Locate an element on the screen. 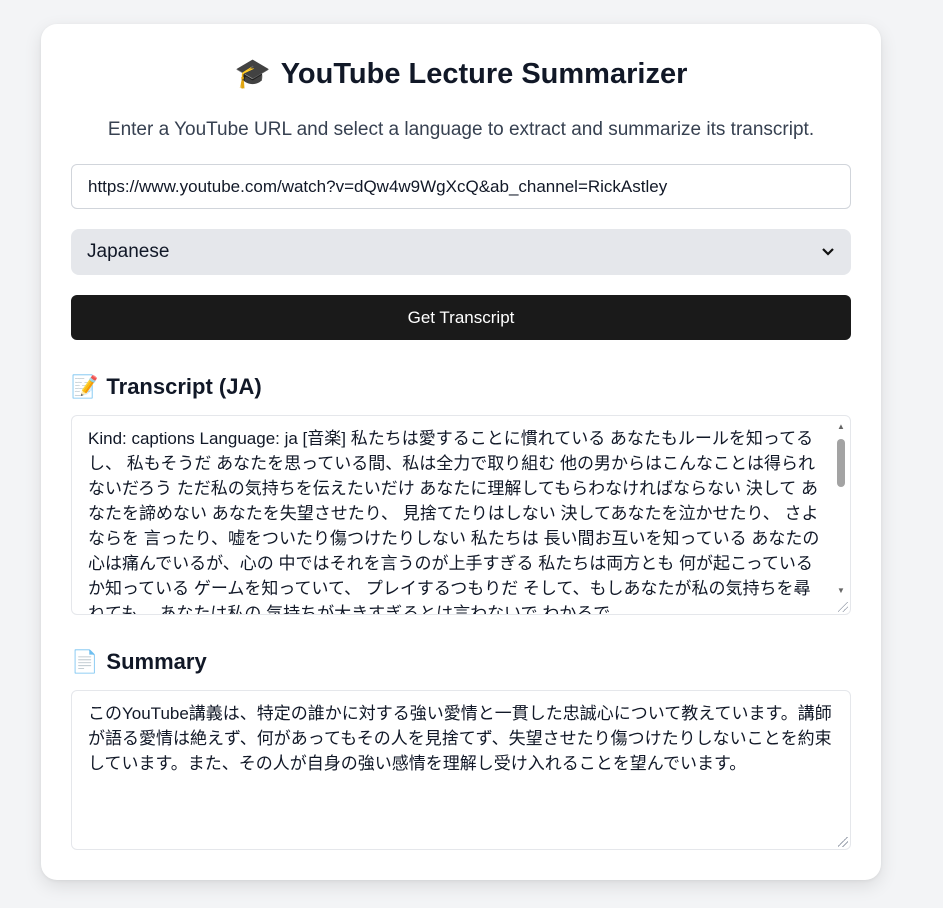 This screenshot has width=943, height=908. graduation-cap-icon: 🎓 is located at coordinates (252, 74).